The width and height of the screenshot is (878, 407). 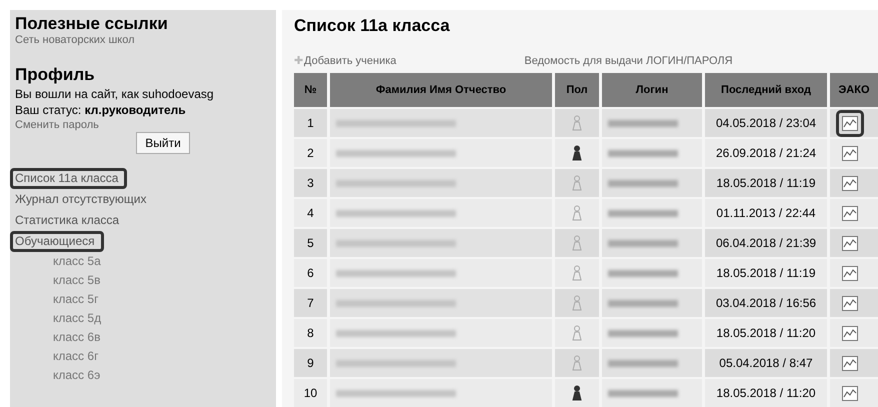 What do you see at coordinates (69, 178) in the screenshot?
I see `menu-item: Список 11а класса` at bounding box center [69, 178].